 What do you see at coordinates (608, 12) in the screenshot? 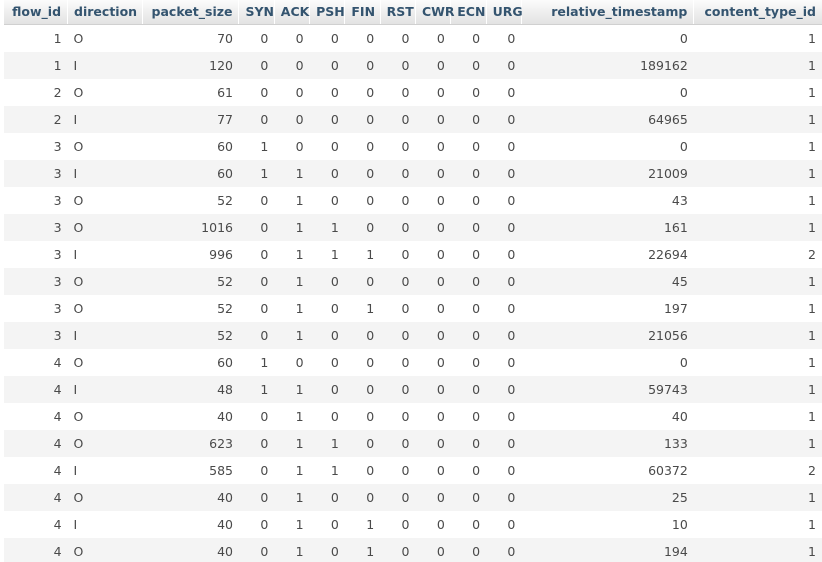
I see `column-header-relative_timestamp: relative_timestamp` at bounding box center [608, 12].